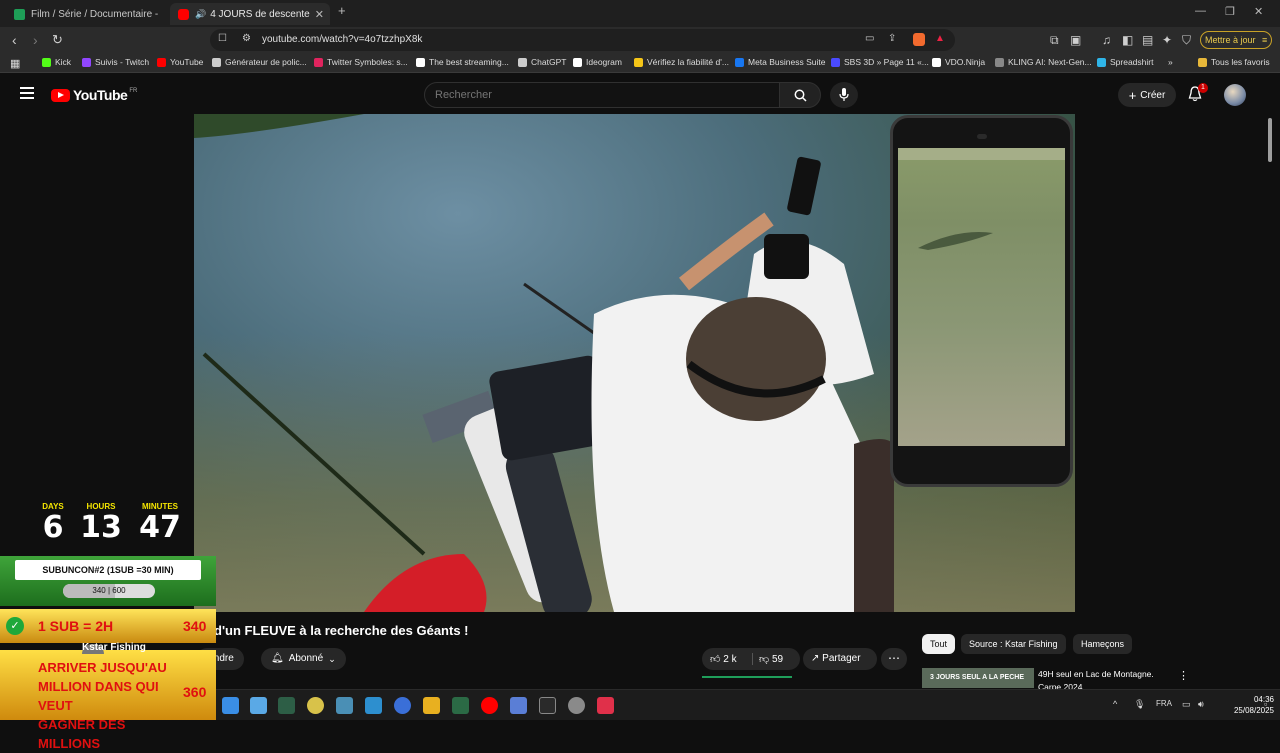 The height and width of the screenshot is (753, 1280). I want to click on vscode-icon, so click(373, 705).